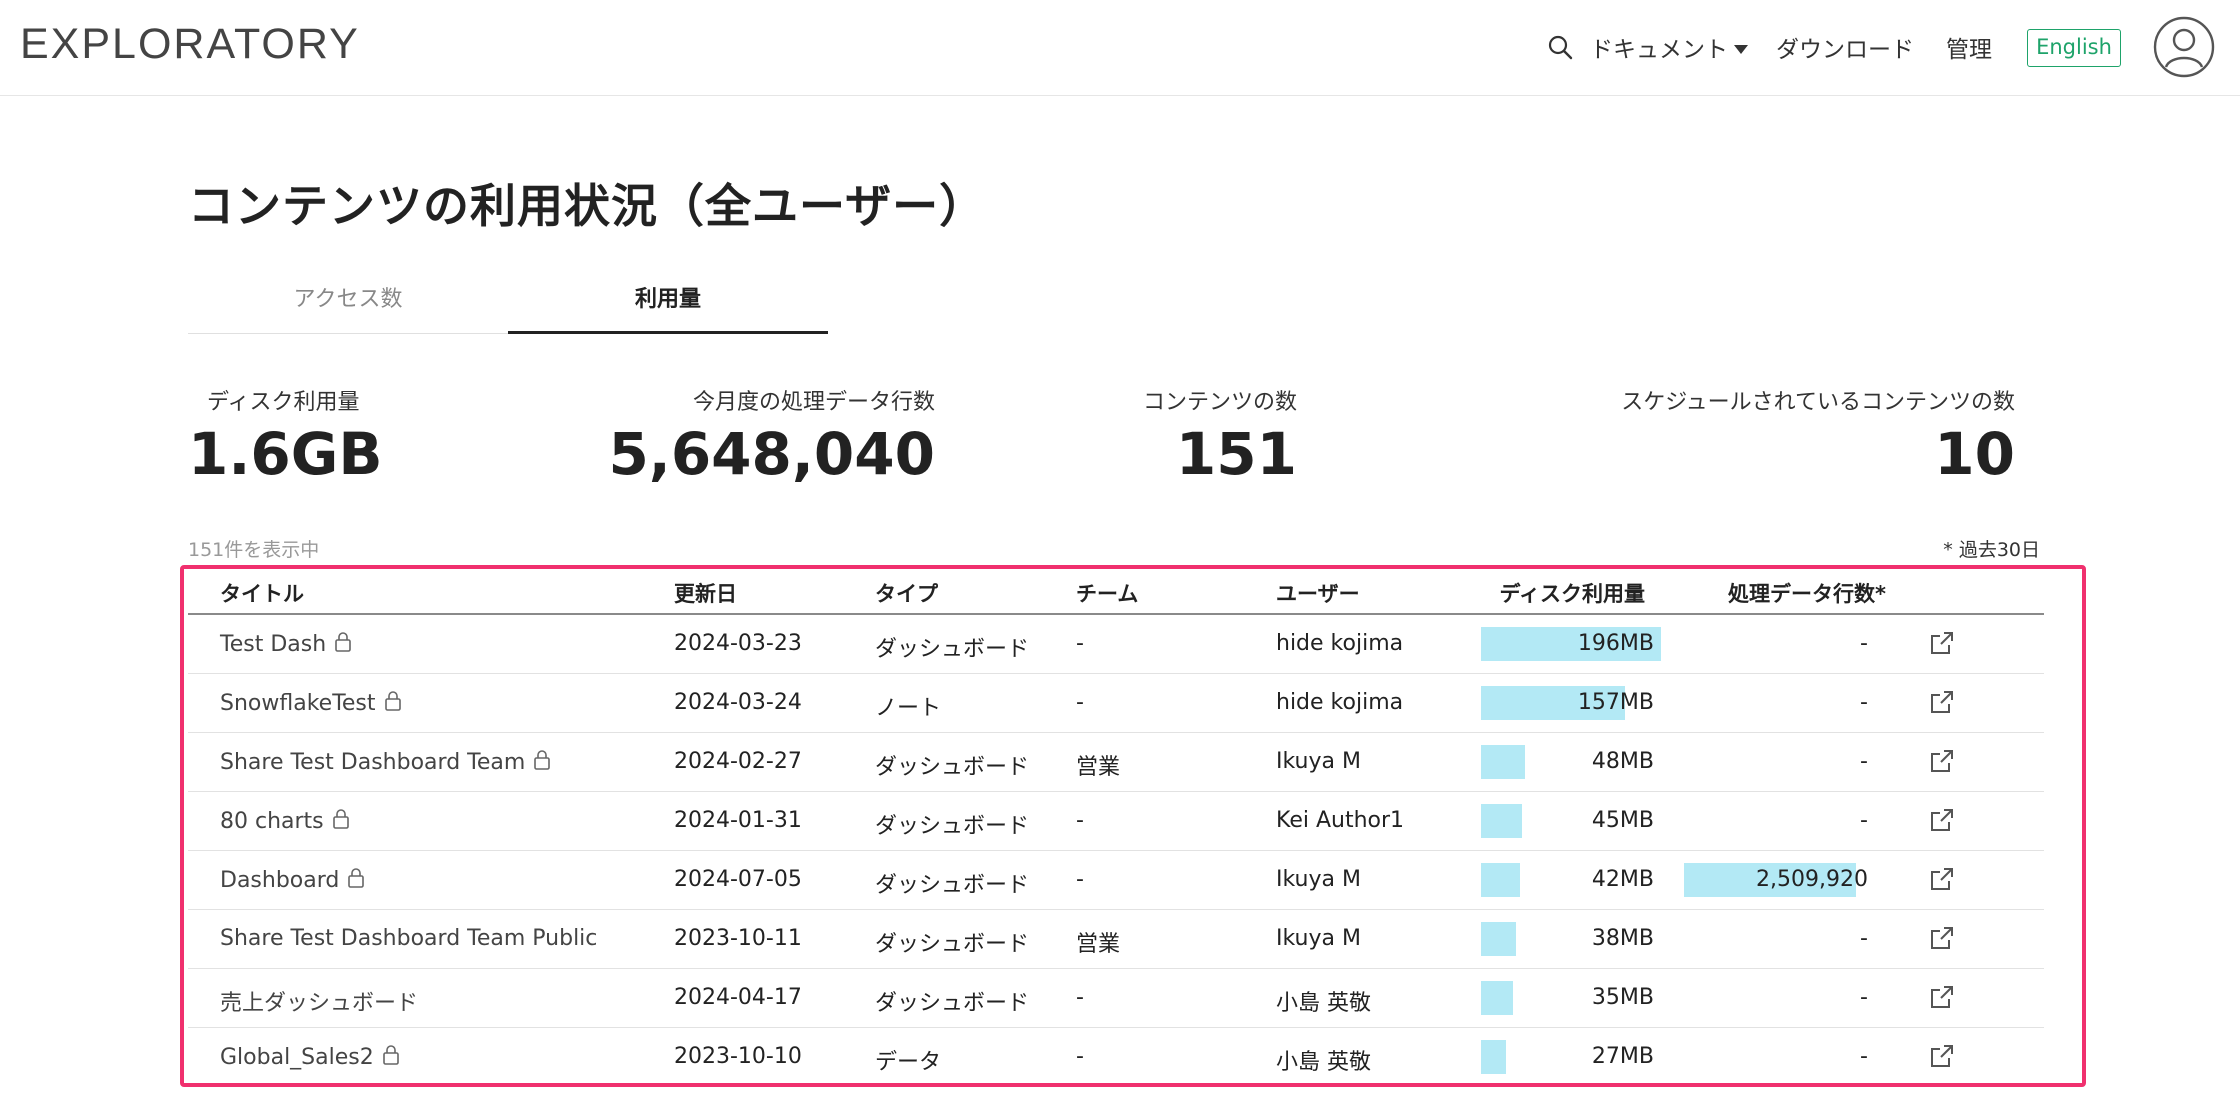 Image resolution: width=2240 pixels, height=1100 pixels. Describe the element at coordinates (813, 402) in the screenshot. I see `stat-processed-rows-label: 今月度の処理データ行数` at that location.